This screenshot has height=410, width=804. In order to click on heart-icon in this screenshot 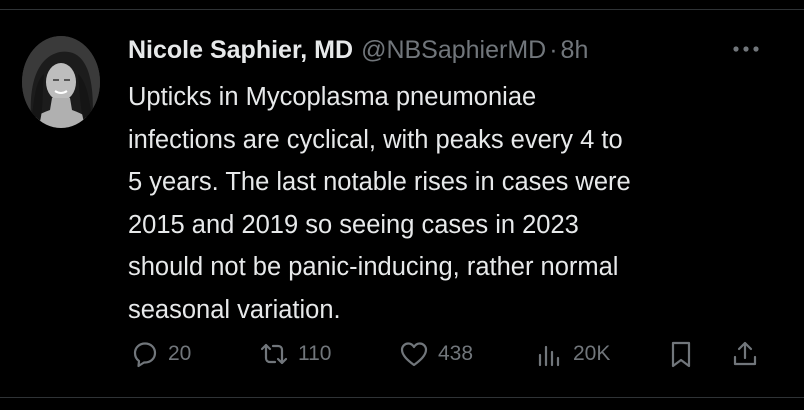, I will do `click(414, 354)`.